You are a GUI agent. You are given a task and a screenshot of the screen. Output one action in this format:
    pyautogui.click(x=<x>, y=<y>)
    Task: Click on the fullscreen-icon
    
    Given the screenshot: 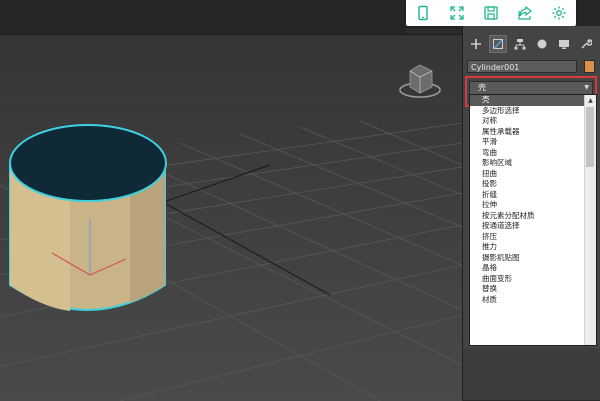 What is the action you would take?
    pyautogui.click(x=457, y=13)
    